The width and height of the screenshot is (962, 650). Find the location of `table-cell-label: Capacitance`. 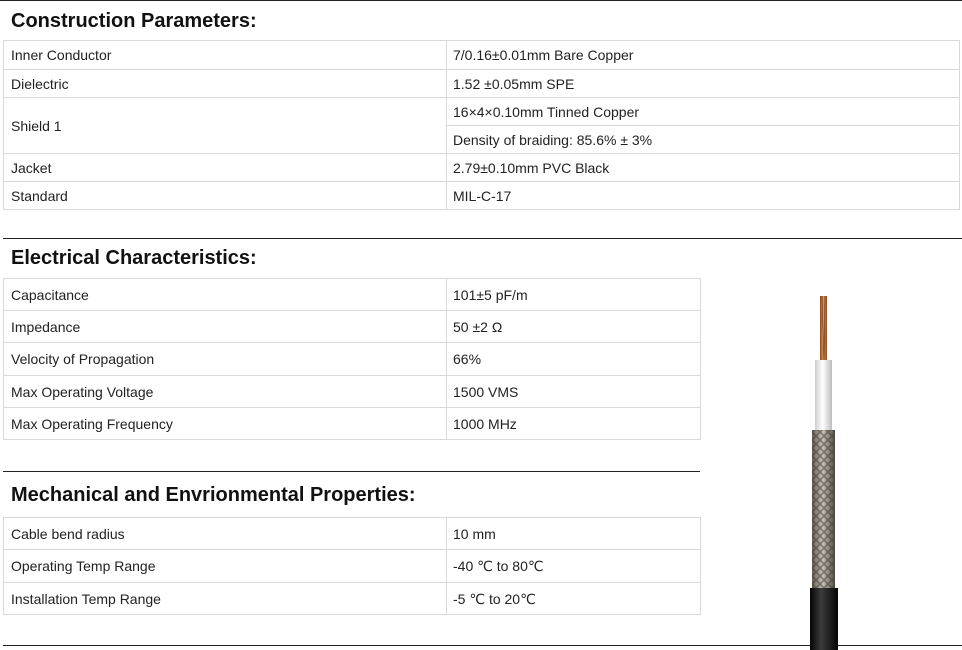

table-cell-label: Capacitance is located at coordinates (50, 295).